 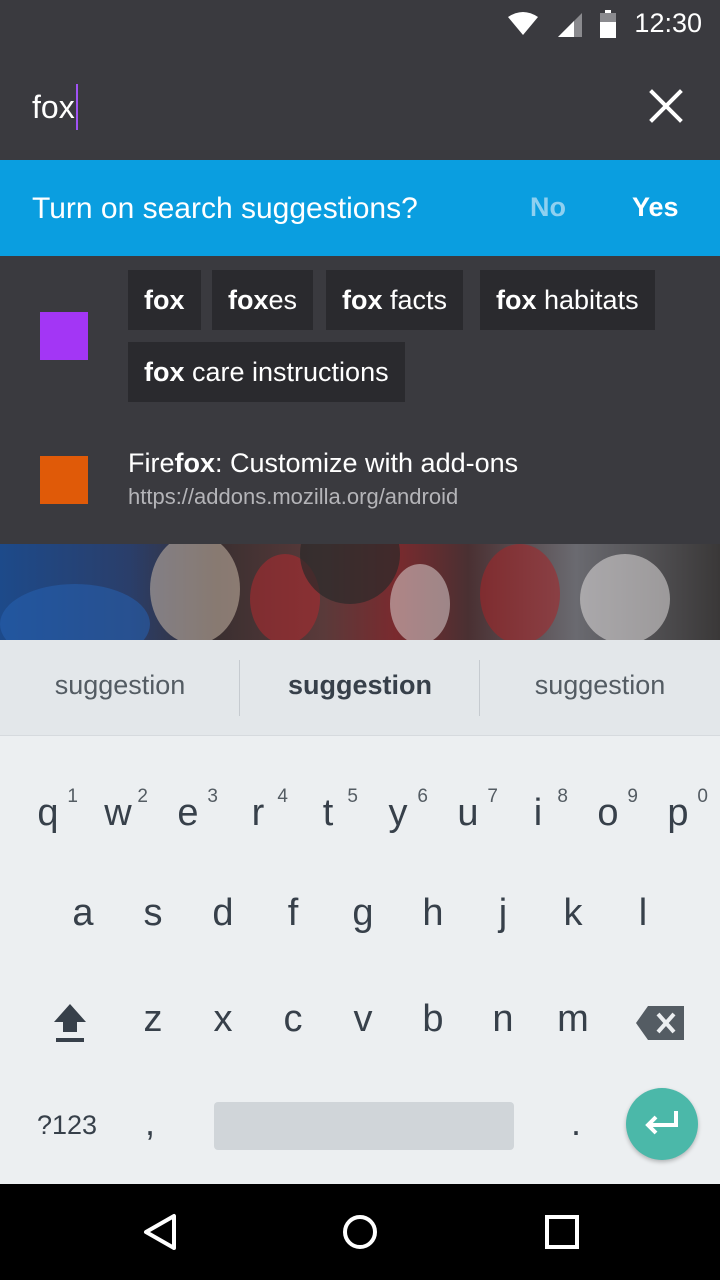 I want to click on home-button, so click(x=360, y=1232).